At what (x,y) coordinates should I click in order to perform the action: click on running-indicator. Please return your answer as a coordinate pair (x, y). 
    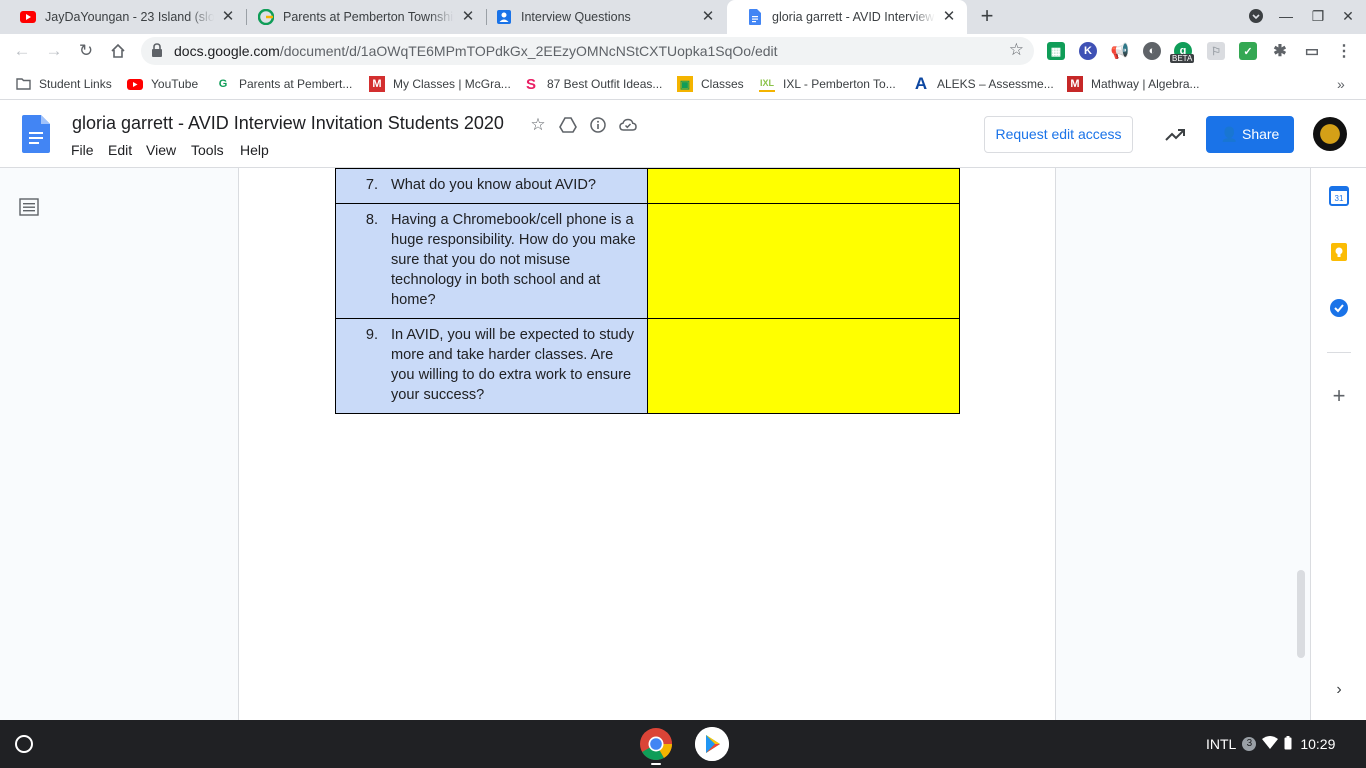
    Looking at the image, I should click on (656, 764).